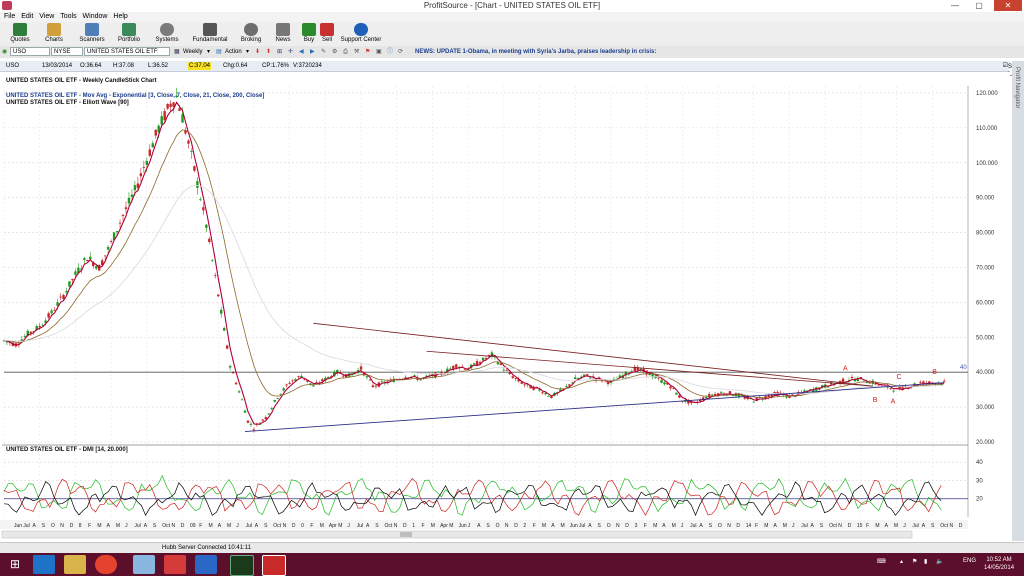  What do you see at coordinates (609, 526) in the screenshot?
I see `time-axis-label: O` at bounding box center [609, 526].